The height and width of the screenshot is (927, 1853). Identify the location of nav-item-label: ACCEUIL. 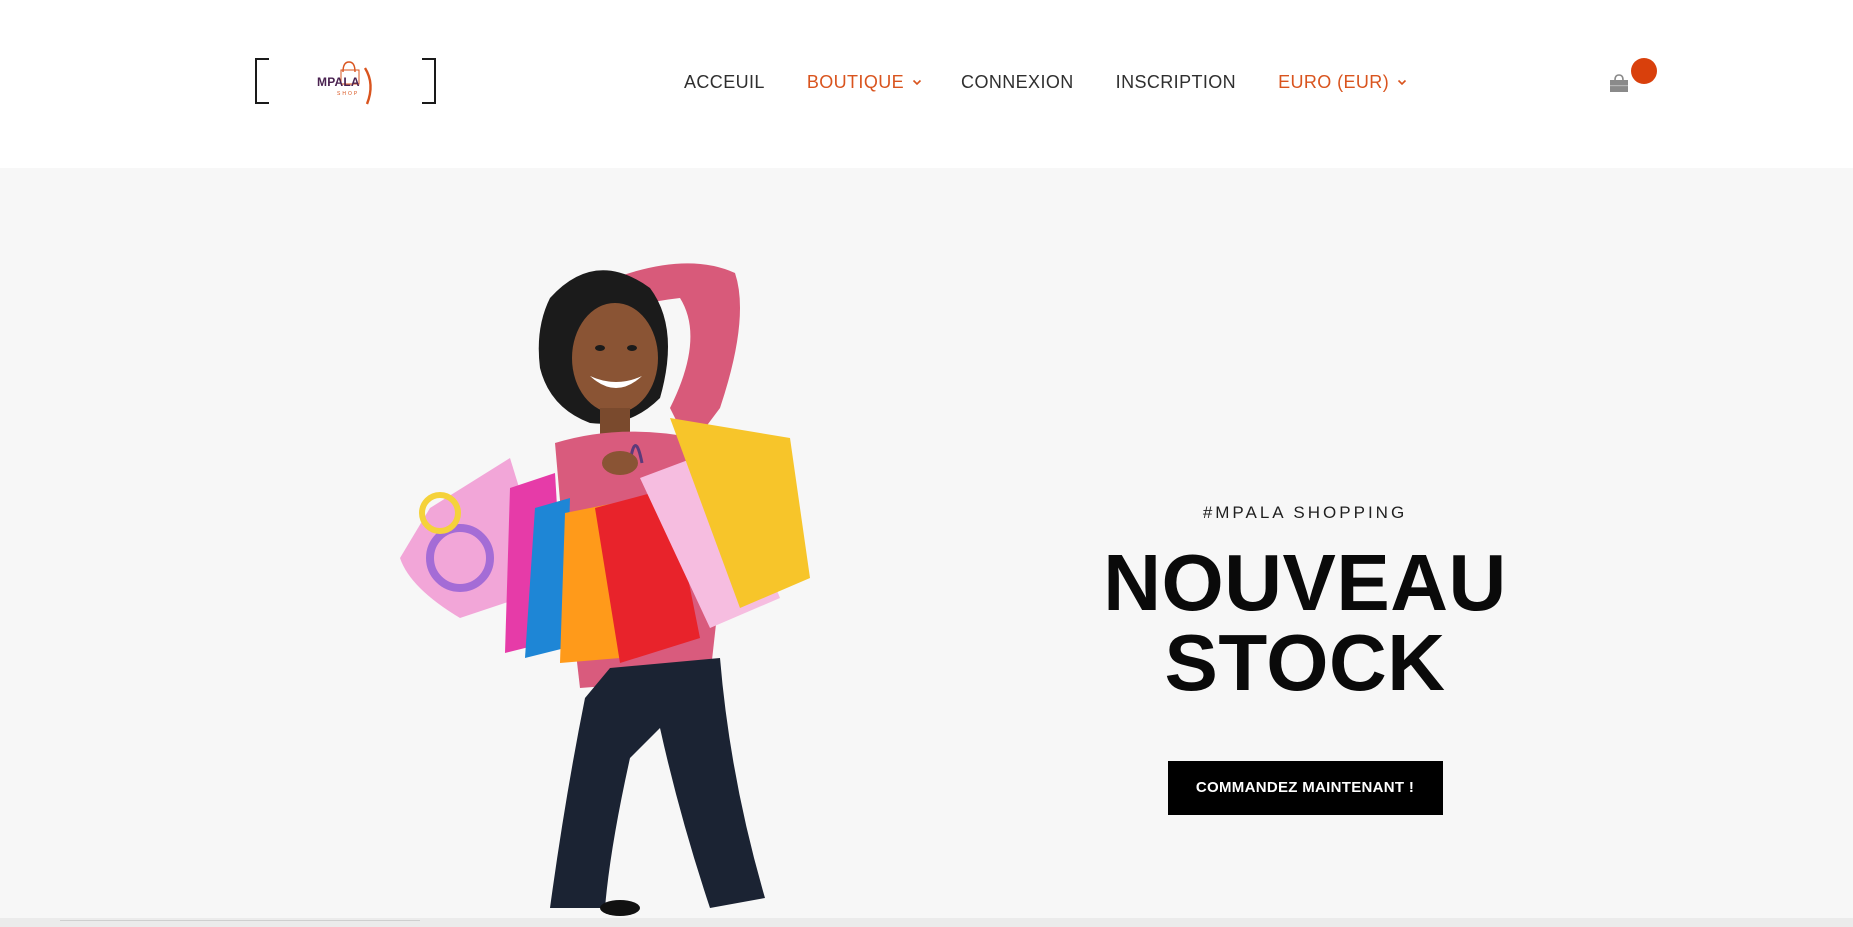
(724, 81).